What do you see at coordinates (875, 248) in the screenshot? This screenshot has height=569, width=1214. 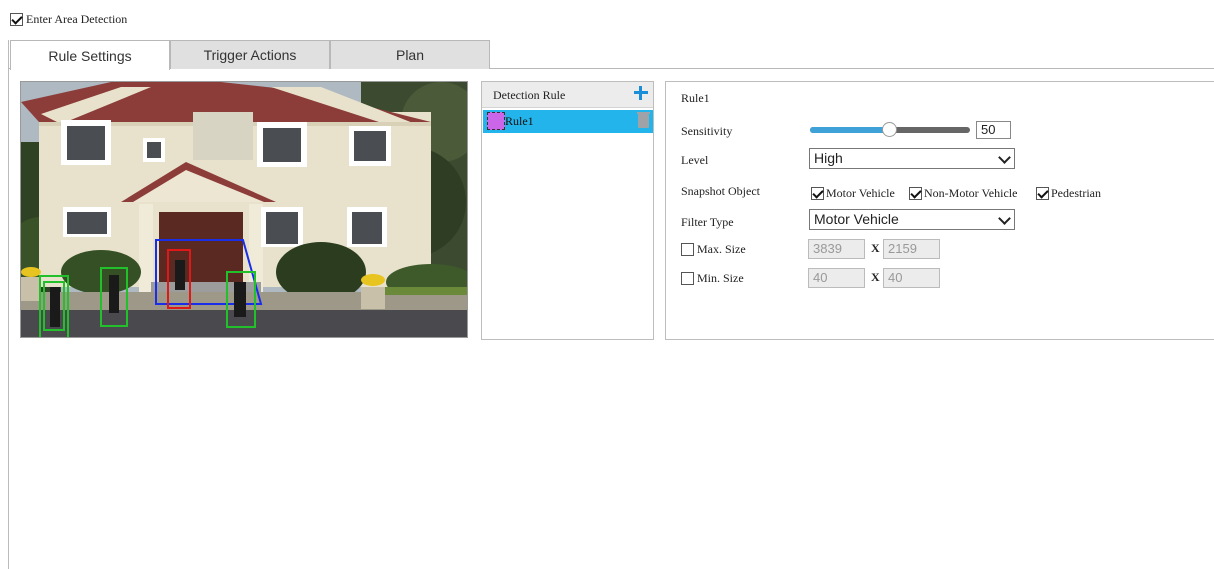 I see `max-size-separator: X` at bounding box center [875, 248].